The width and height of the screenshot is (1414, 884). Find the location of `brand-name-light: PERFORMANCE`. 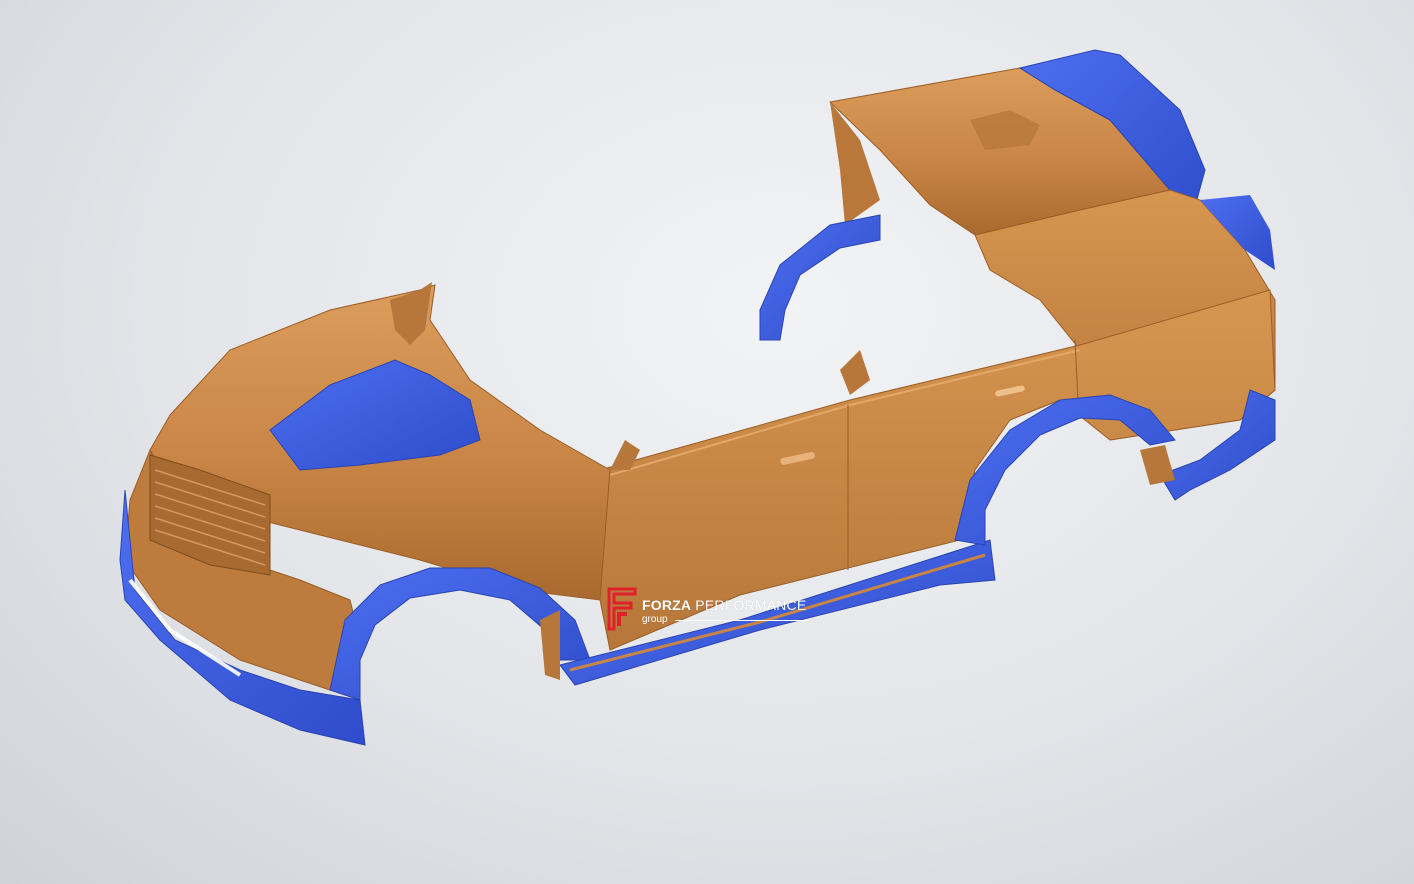

brand-name-light: PERFORMANCE is located at coordinates (749, 605).